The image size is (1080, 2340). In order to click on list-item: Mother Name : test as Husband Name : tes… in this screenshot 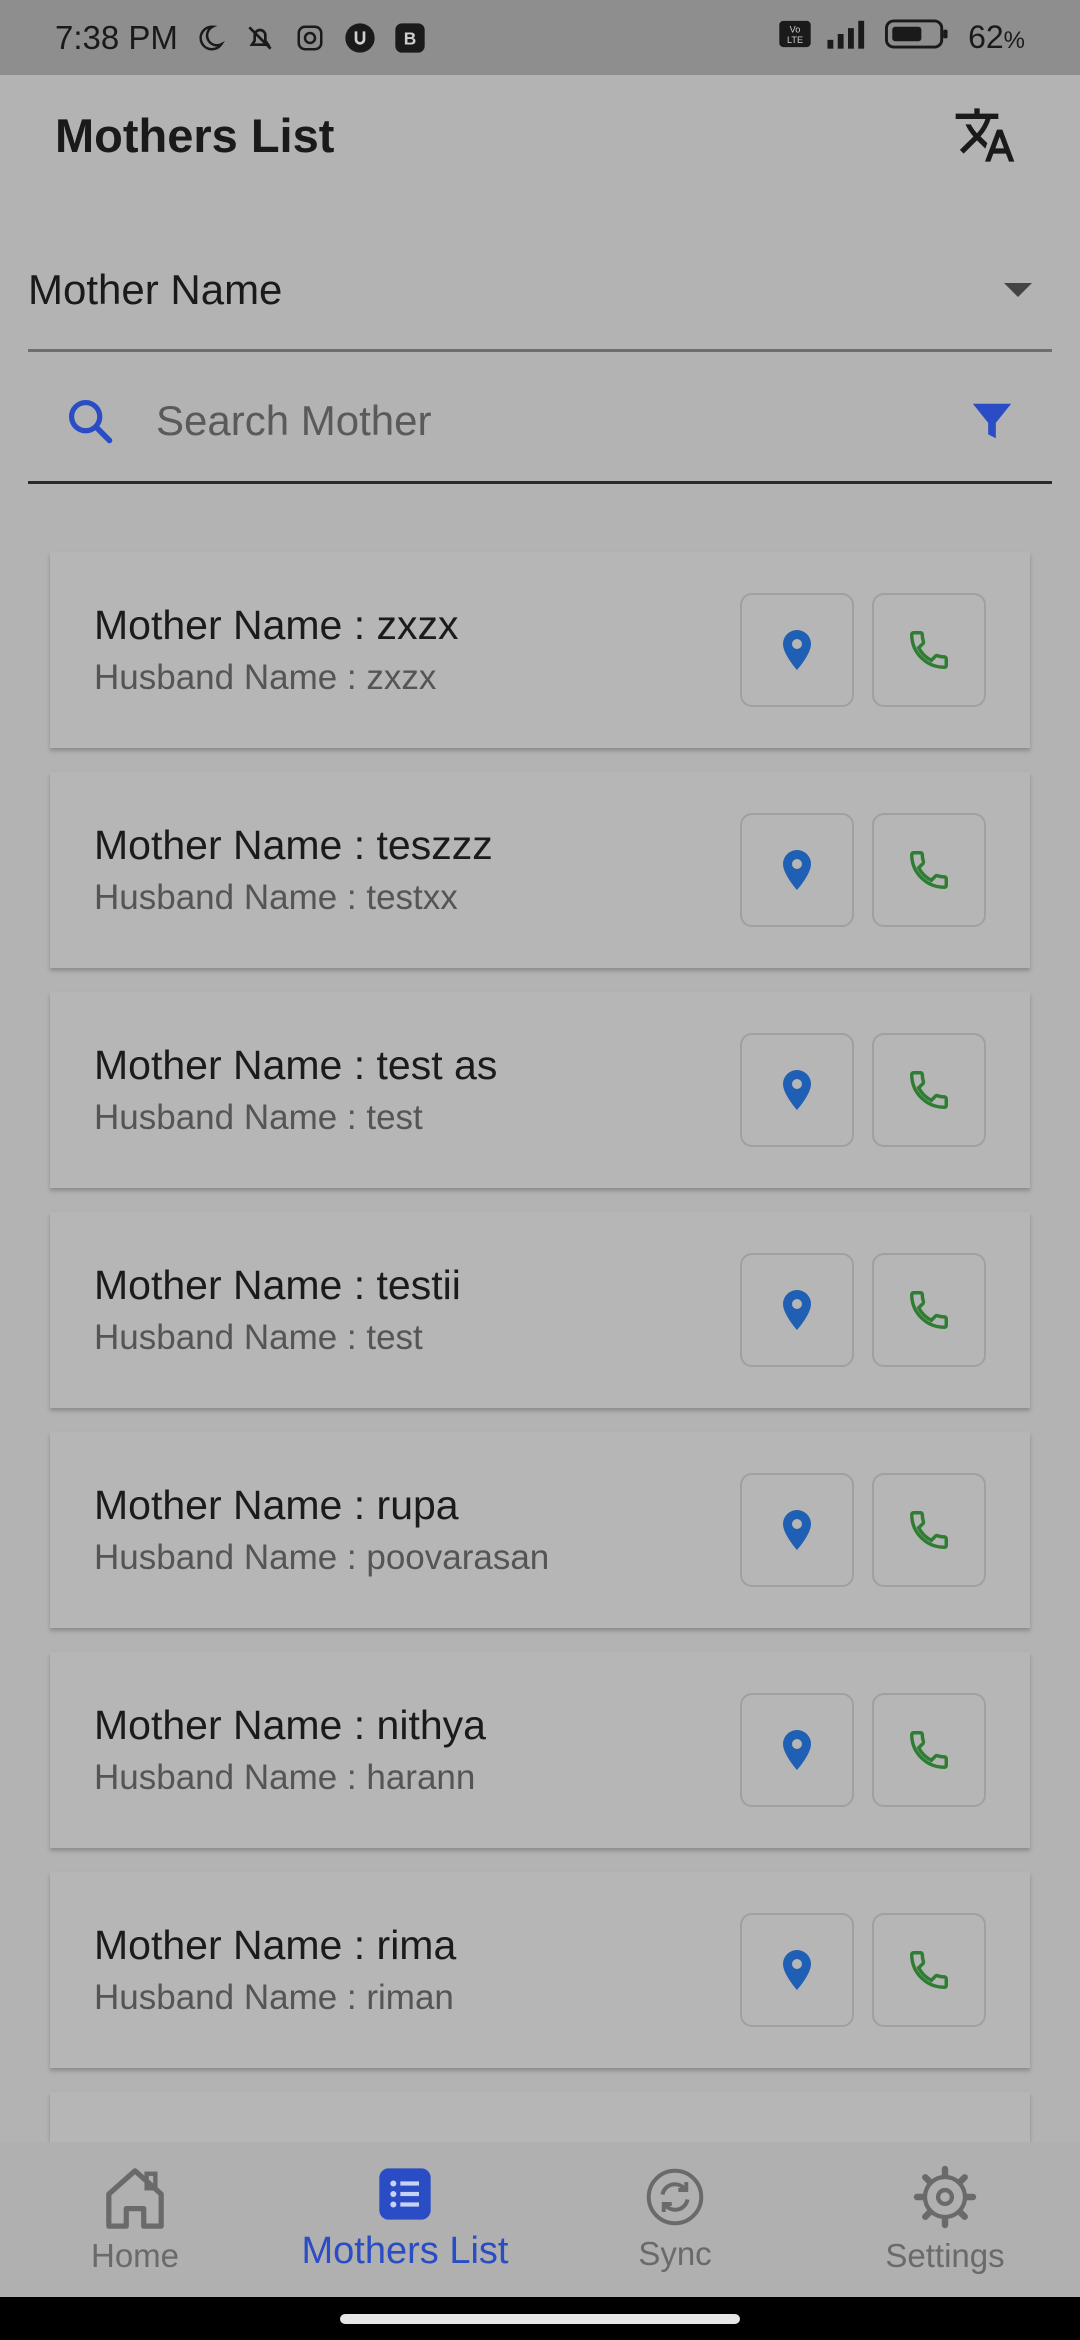, I will do `click(540, 1090)`.